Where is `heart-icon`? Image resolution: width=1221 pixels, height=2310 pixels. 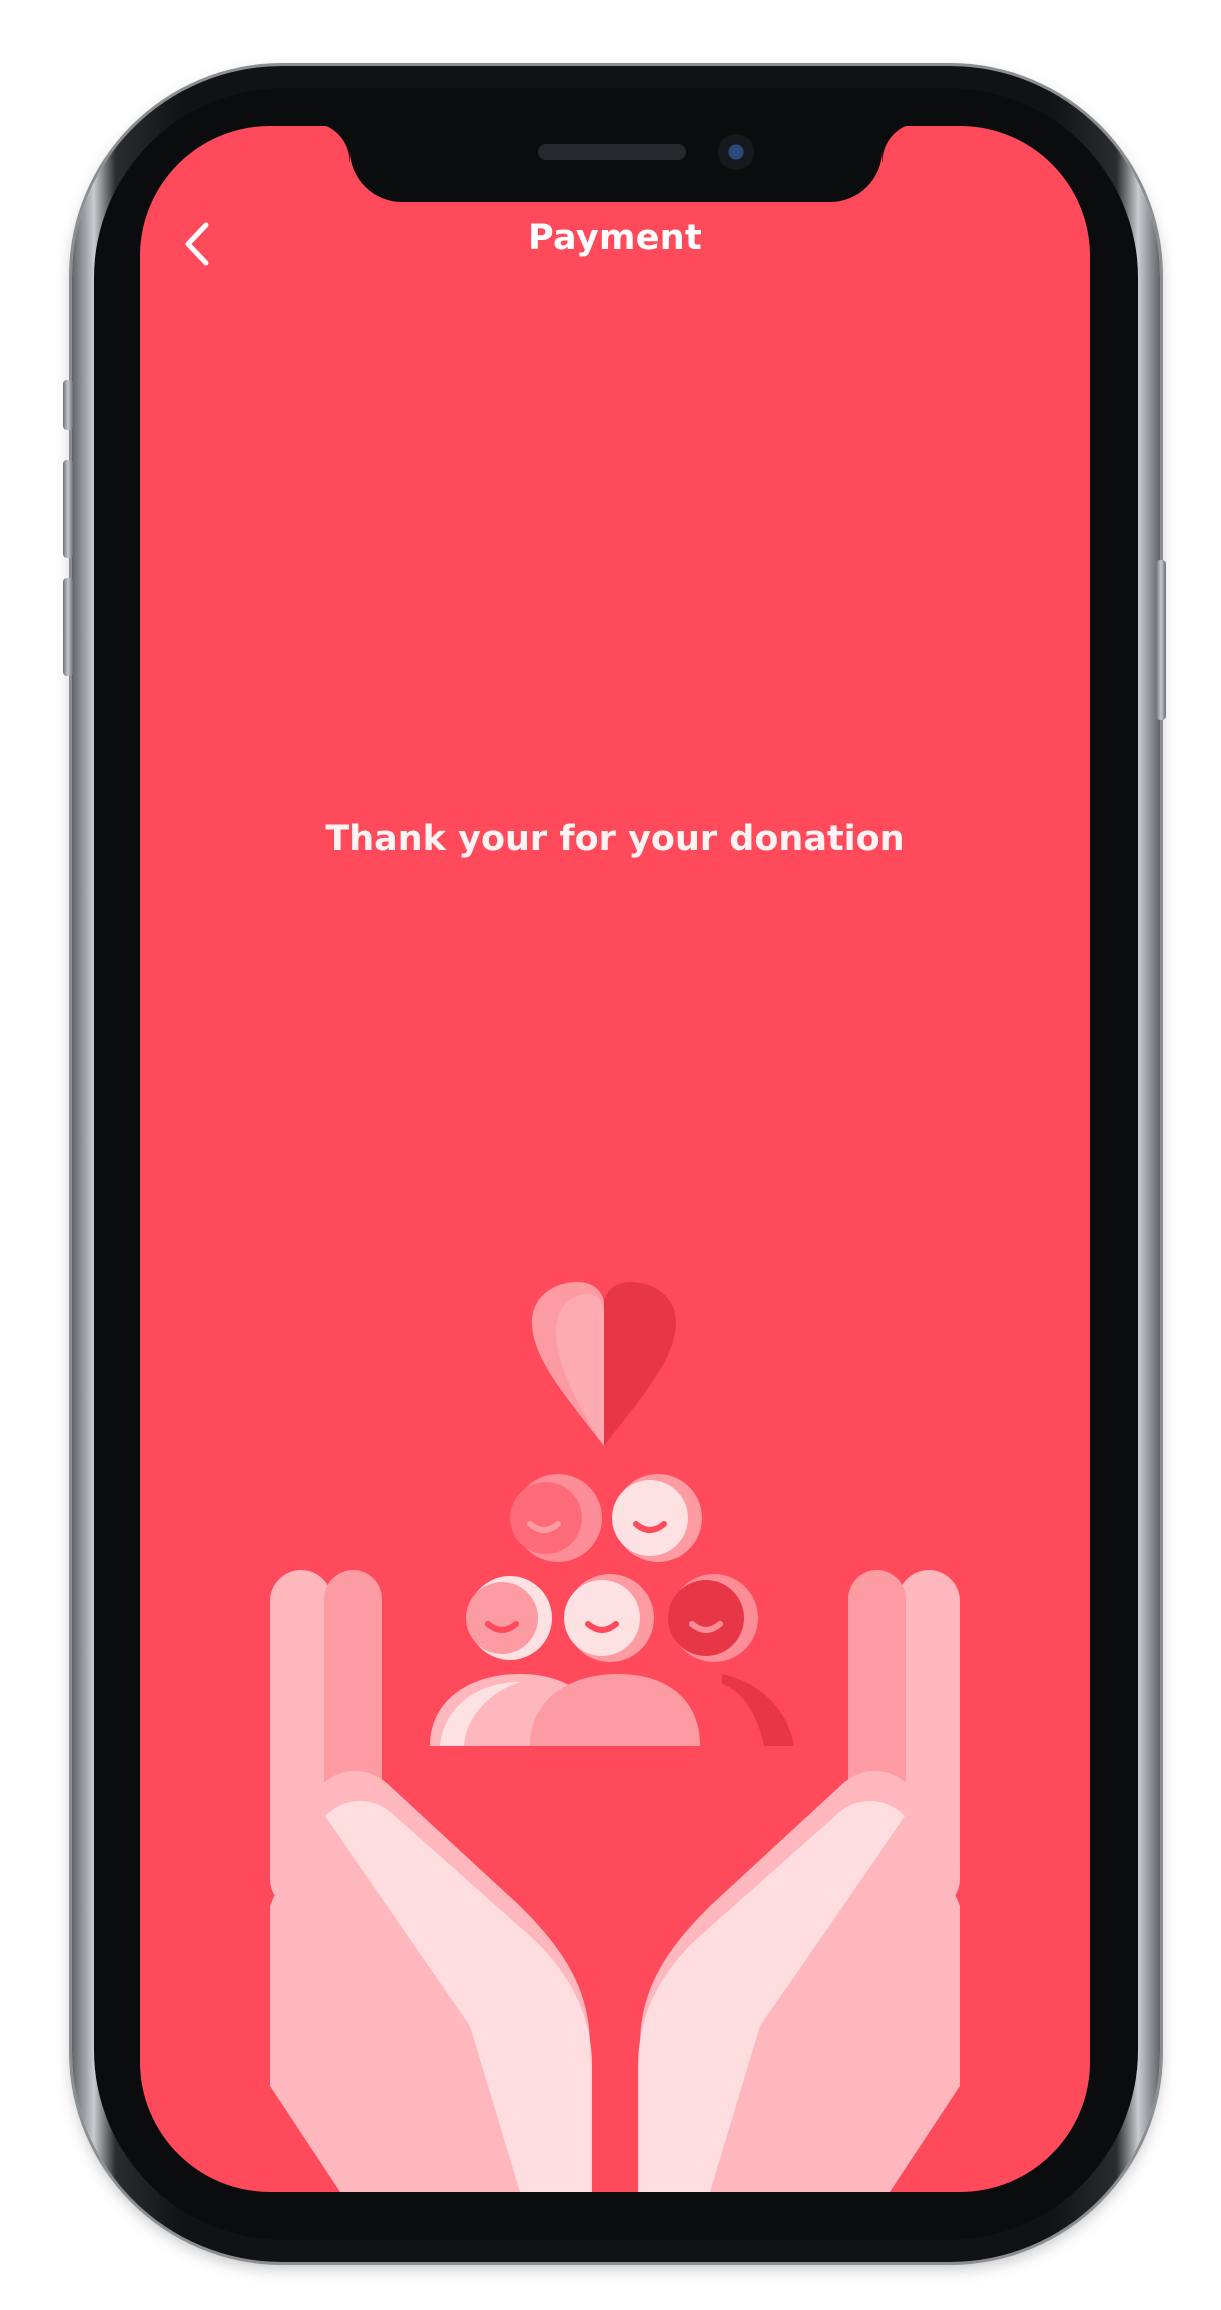 heart-icon is located at coordinates (604, 1364).